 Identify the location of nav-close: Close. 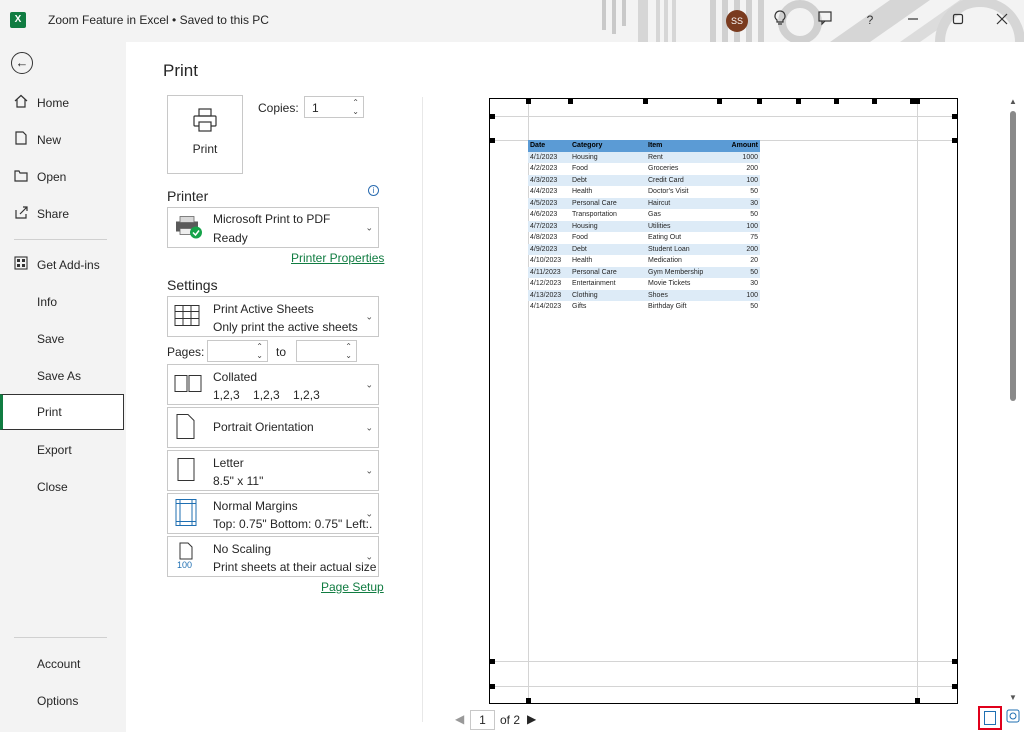
(62, 487).